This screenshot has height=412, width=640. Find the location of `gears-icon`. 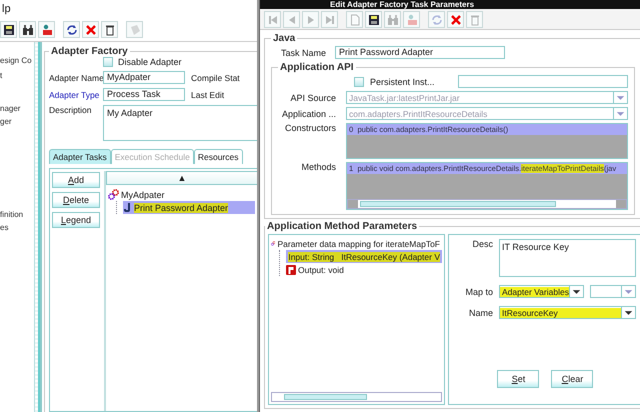

gears-icon is located at coordinates (113, 194).